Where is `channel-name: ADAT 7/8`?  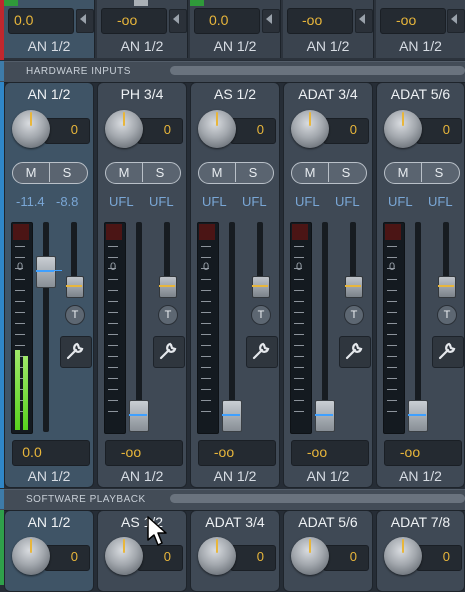
channel-name: ADAT 7/8 is located at coordinates (420, 522).